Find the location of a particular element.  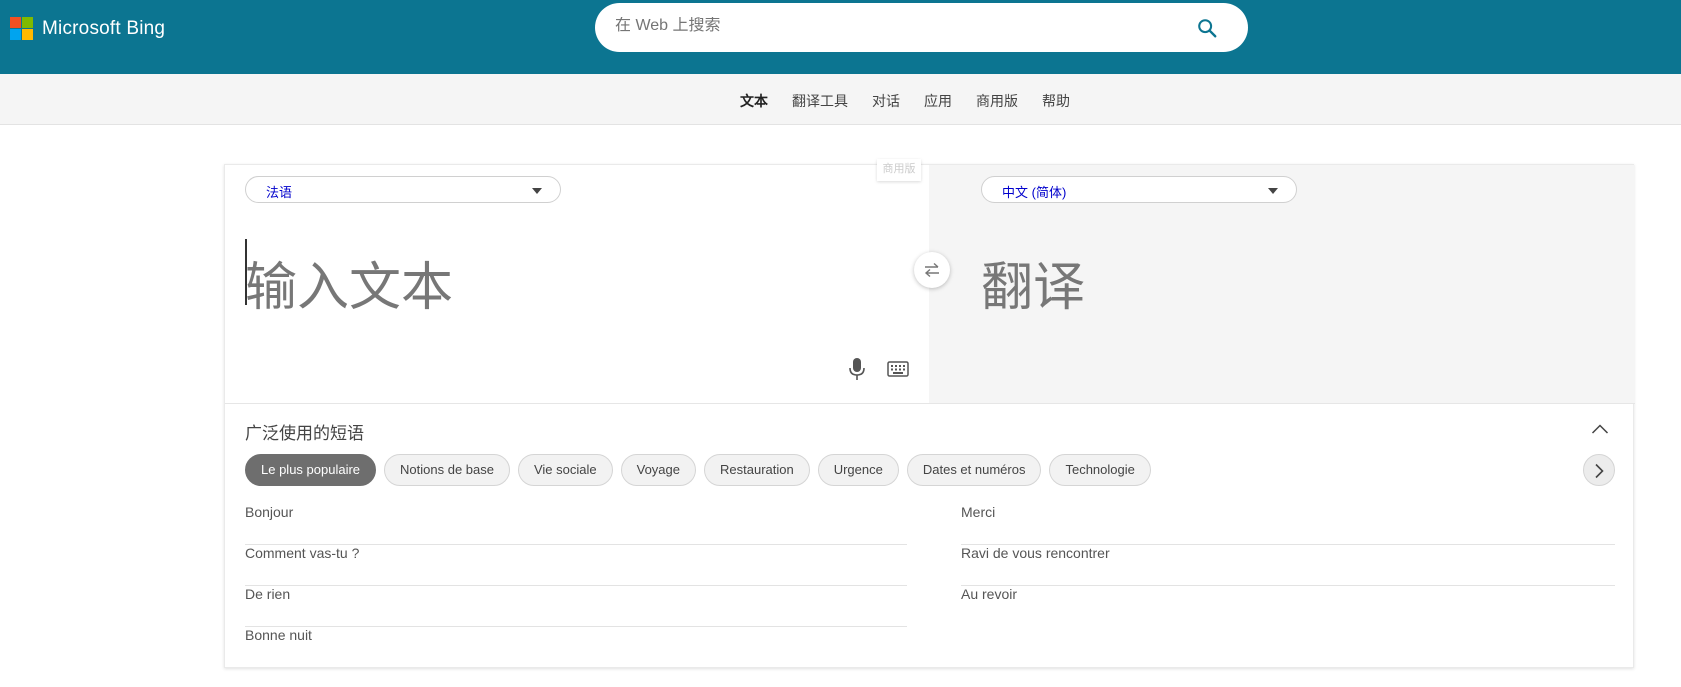

chip-travel: Voyage is located at coordinates (658, 470).